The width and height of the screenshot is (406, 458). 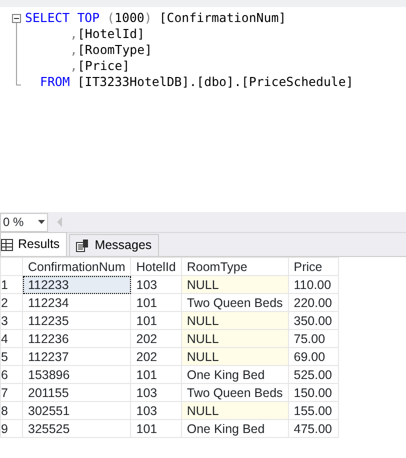 I want to click on row-number: 1, so click(x=11, y=285).